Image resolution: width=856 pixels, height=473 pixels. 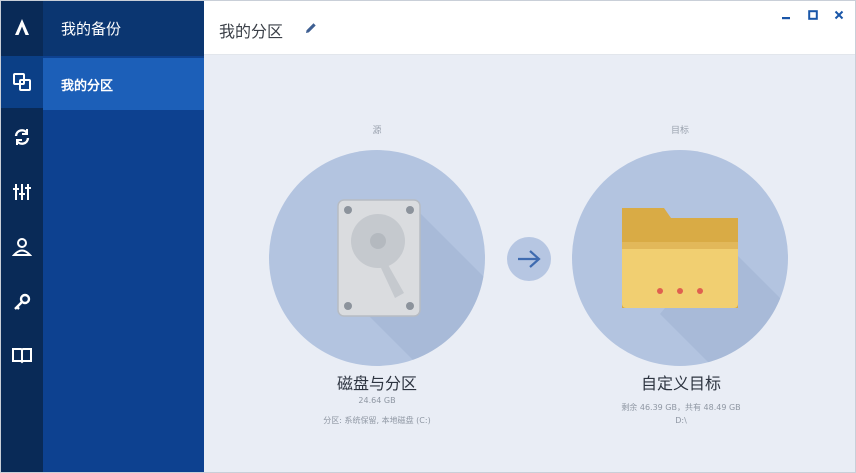 I want to click on nav-header-label: 我的备份, so click(x=91, y=29).